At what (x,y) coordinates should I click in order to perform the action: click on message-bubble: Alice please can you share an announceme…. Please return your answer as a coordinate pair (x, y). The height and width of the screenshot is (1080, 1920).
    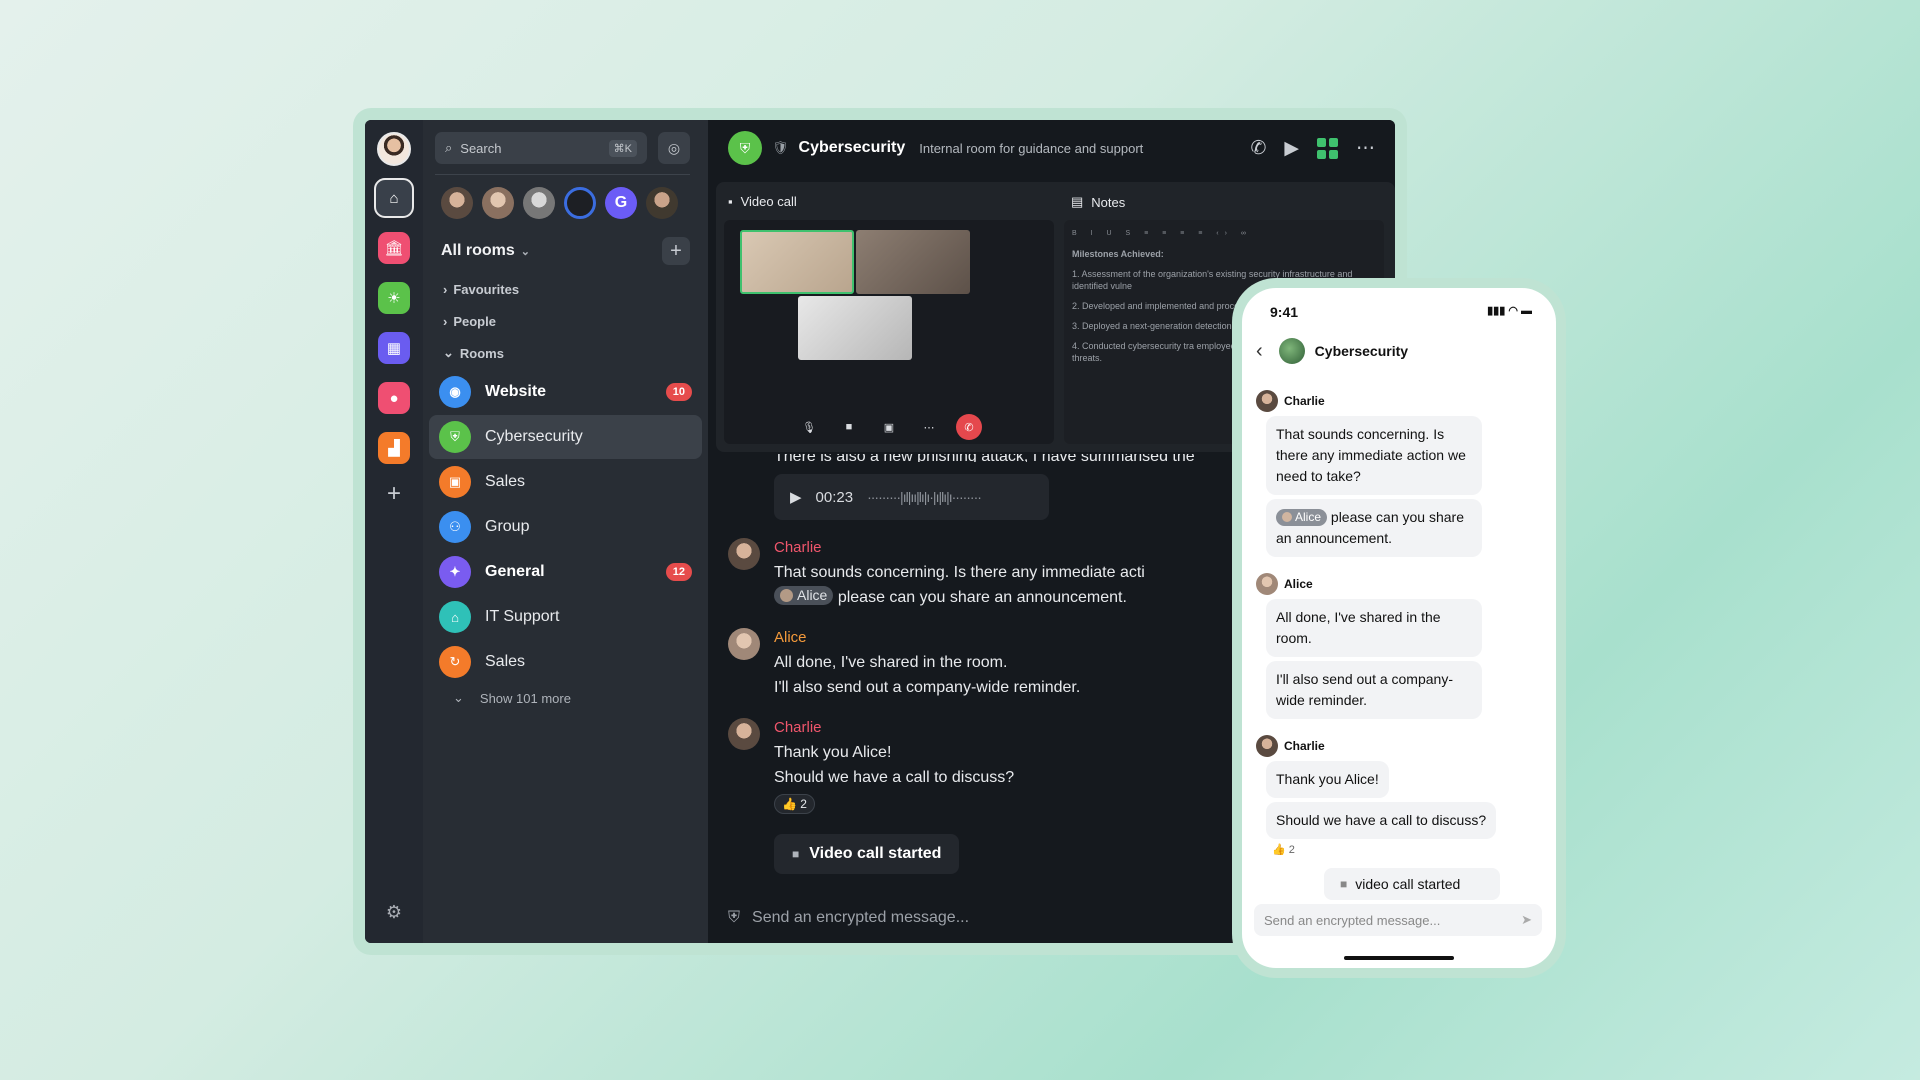
    Looking at the image, I should click on (1374, 528).